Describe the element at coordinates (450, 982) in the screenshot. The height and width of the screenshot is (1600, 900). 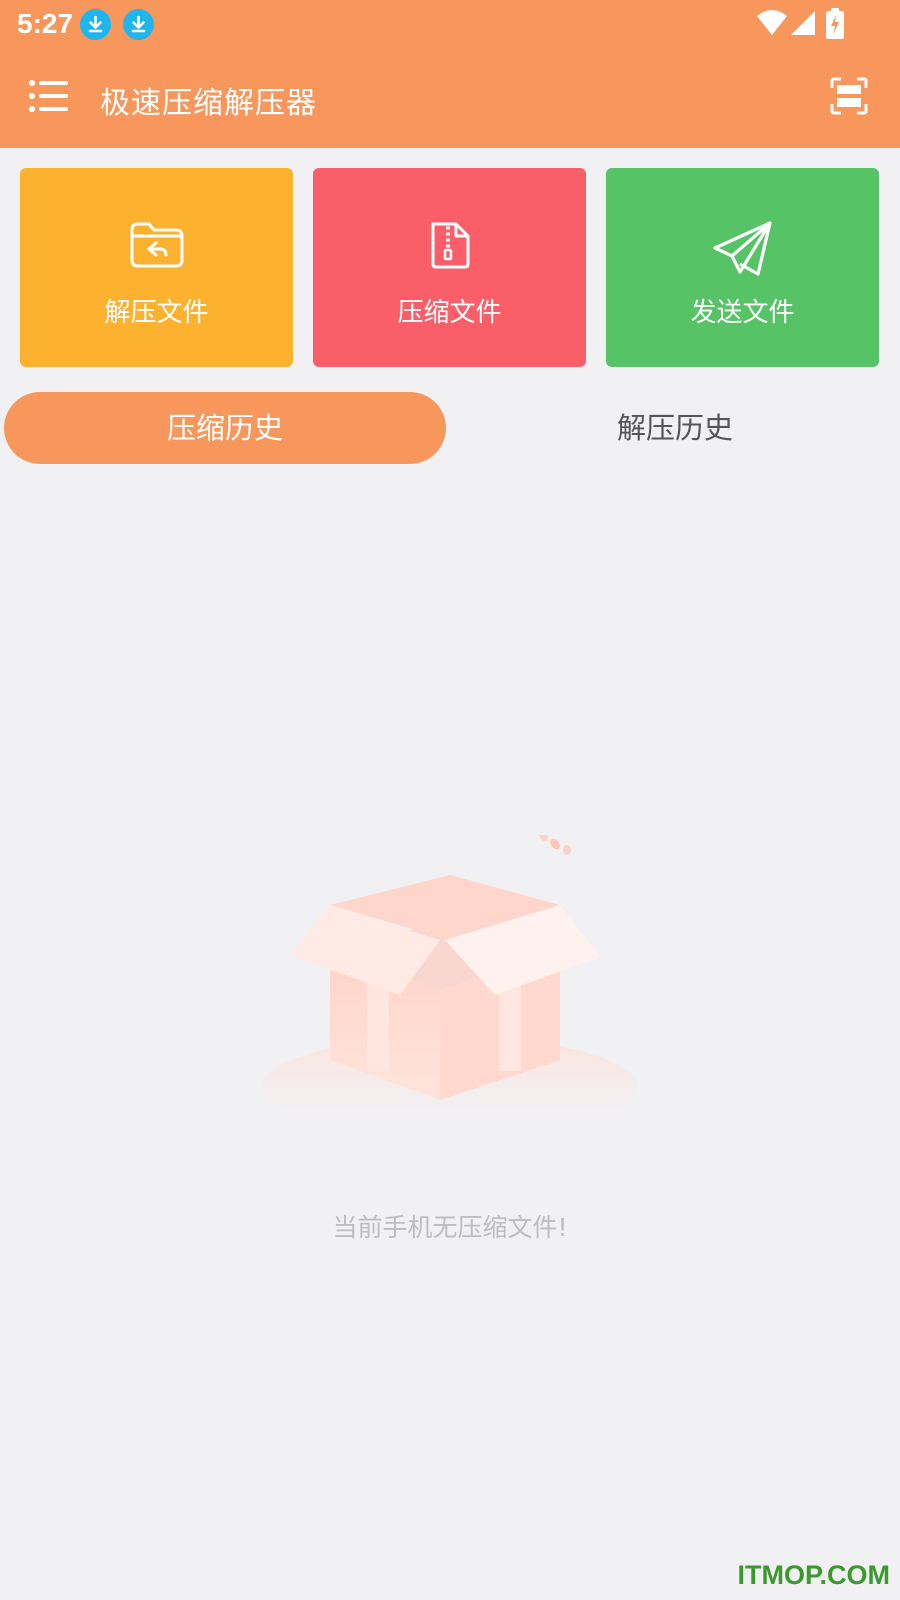
I see `empty-box-icon` at that location.